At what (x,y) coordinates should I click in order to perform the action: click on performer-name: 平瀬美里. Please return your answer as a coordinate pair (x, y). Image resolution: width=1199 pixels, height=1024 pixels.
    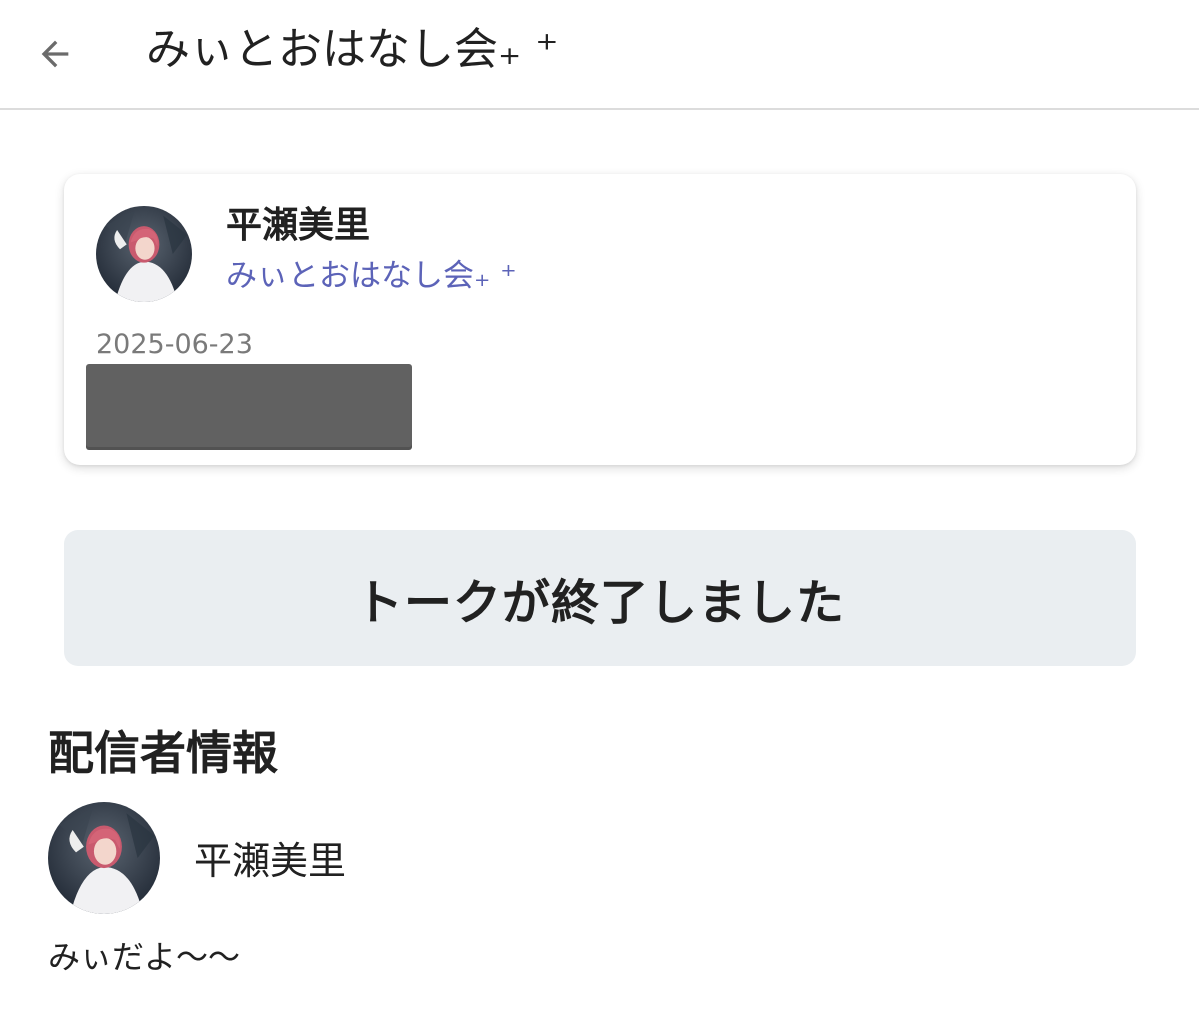
    Looking at the image, I should click on (298, 225).